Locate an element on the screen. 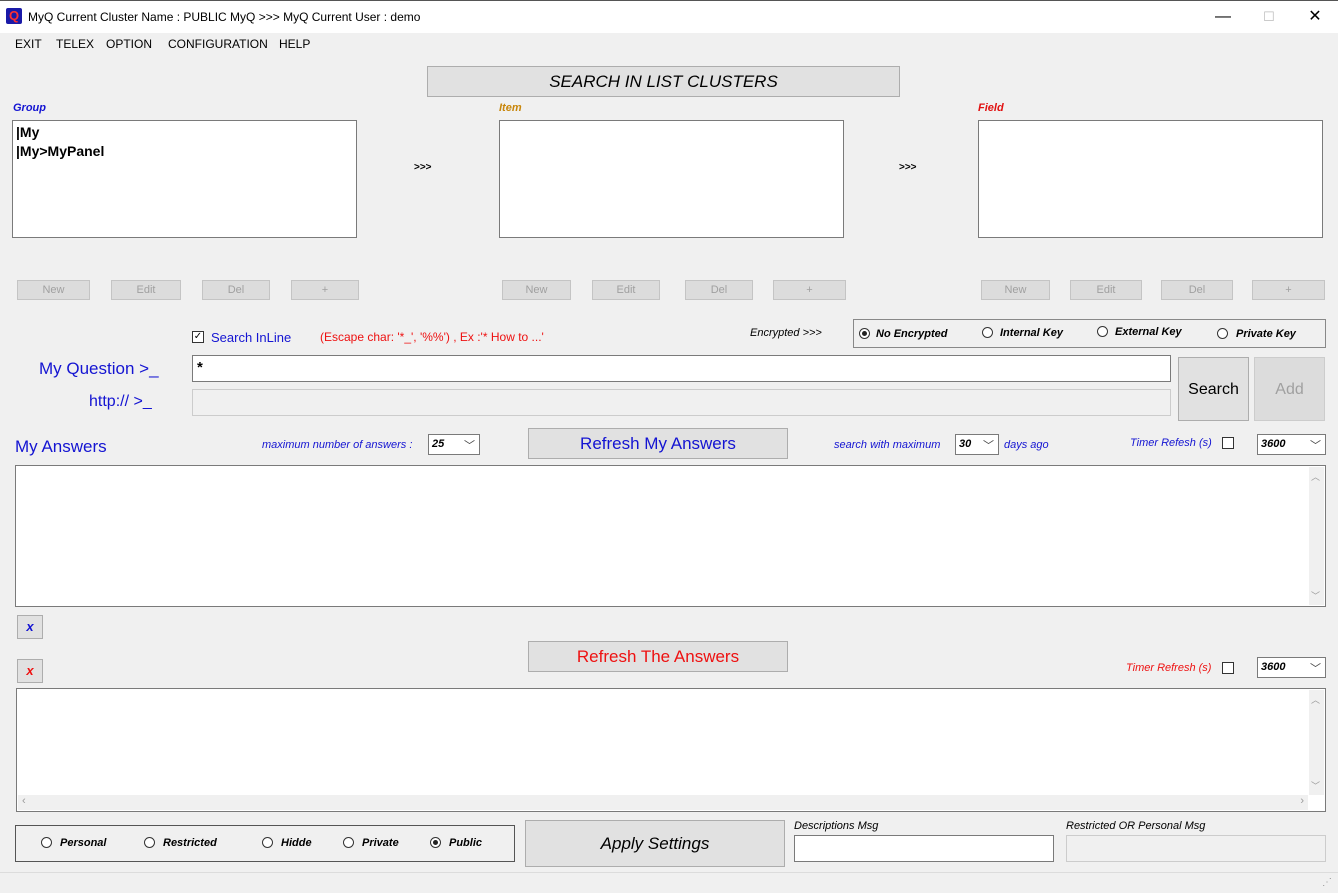 This screenshot has height=893, width=1338. horizontal-scrollbar: ‹ › is located at coordinates (663, 802).